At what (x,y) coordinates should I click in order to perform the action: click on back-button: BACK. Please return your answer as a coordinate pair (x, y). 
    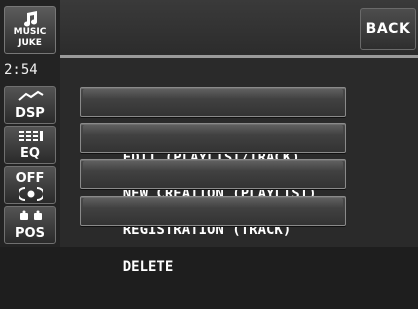
    Looking at the image, I should click on (388, 29).